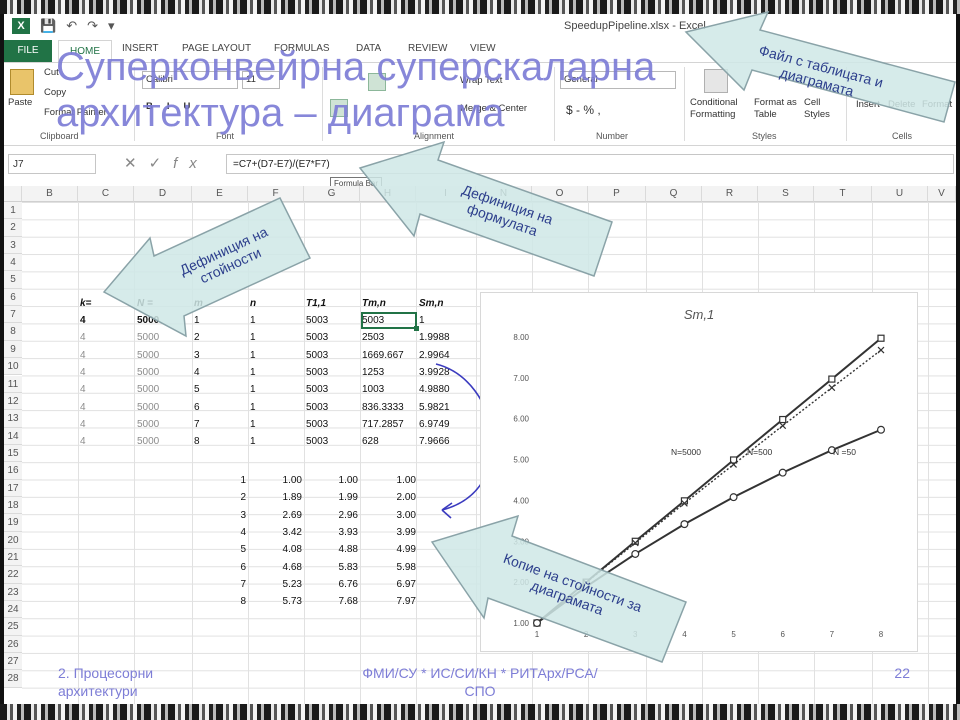  I want to click on column-header: V, so click(942, 194).